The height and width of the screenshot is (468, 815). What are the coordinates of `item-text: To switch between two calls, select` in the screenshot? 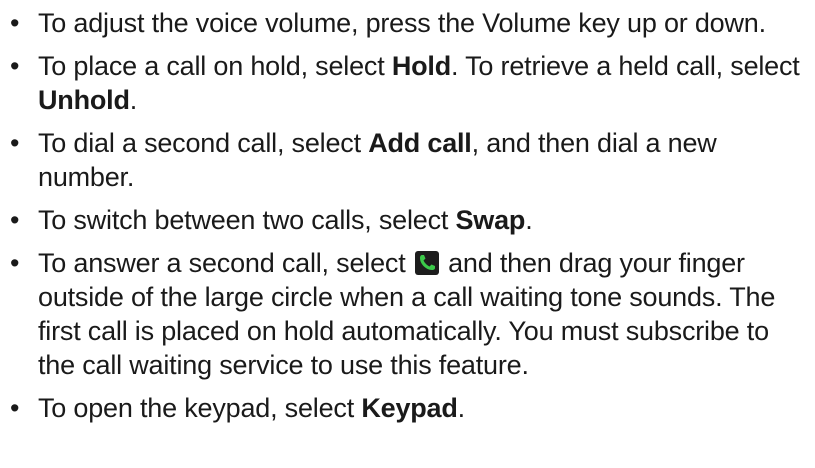 It's located at (247, 220).